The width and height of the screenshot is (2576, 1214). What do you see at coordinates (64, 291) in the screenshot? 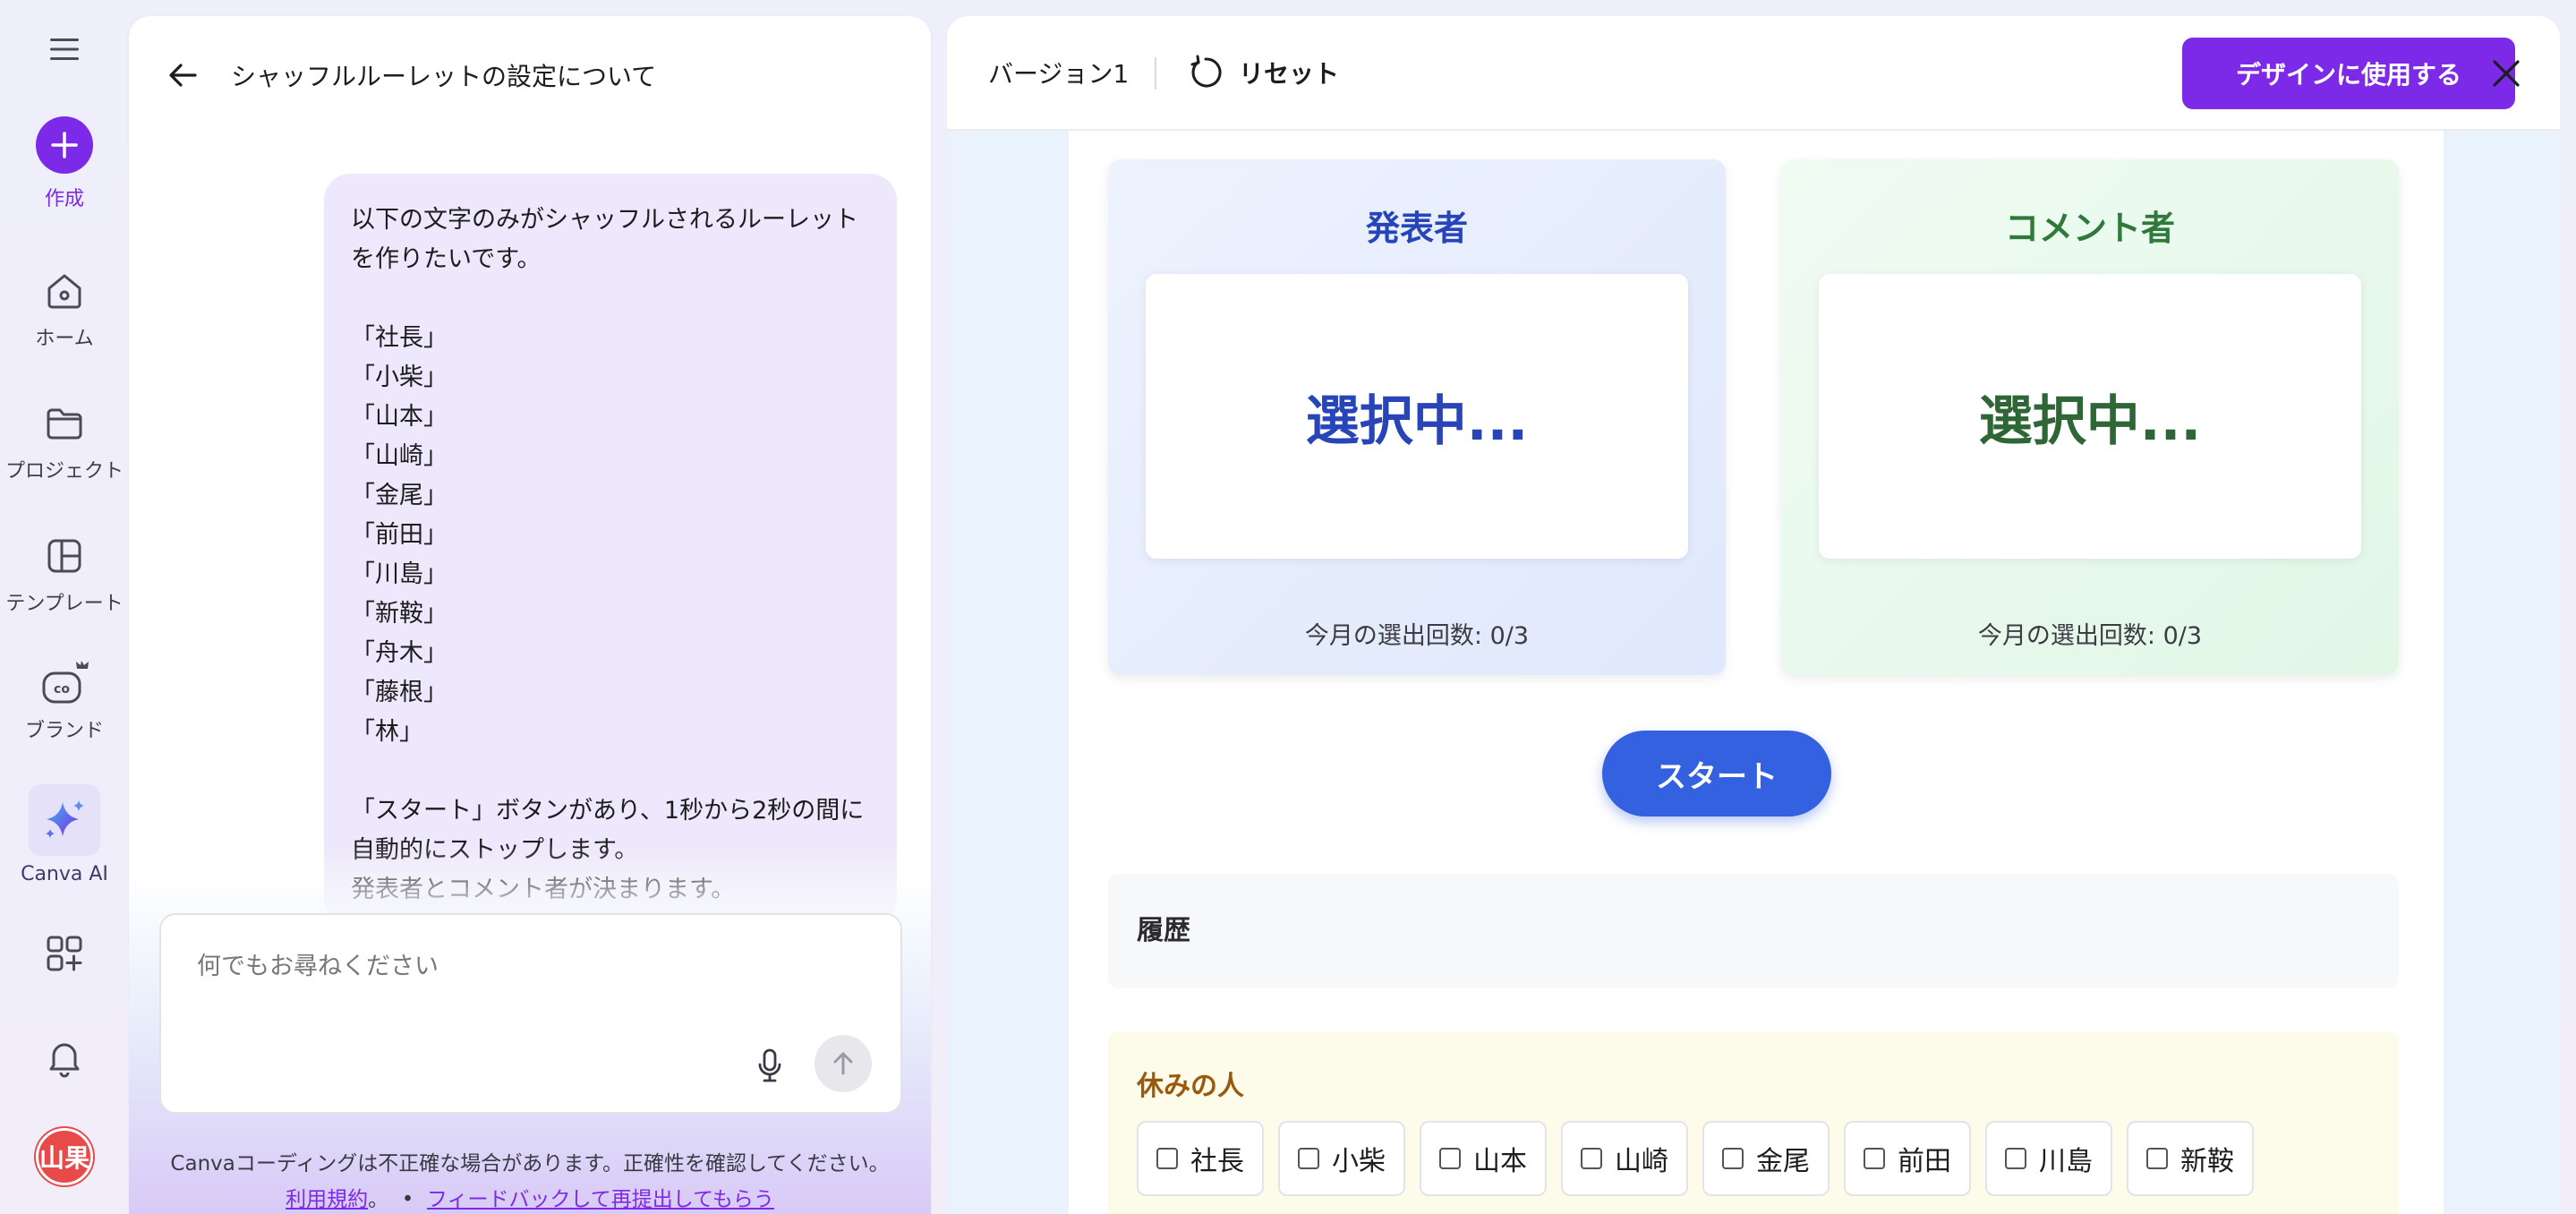
I see `home-icon` at bounding box center [64, 291].